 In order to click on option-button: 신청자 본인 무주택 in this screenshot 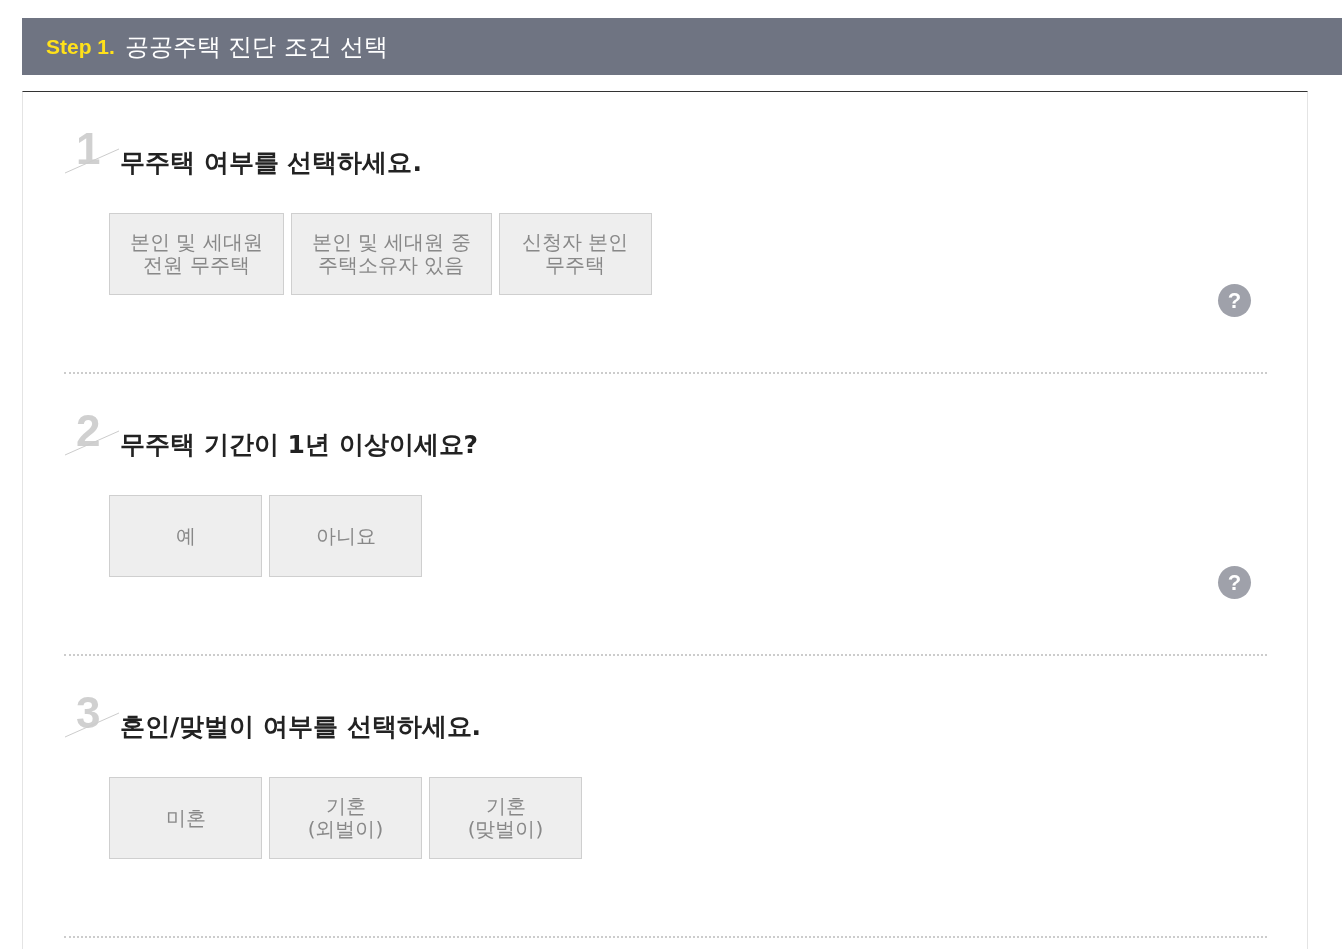, I will do `click(575, 254)`.